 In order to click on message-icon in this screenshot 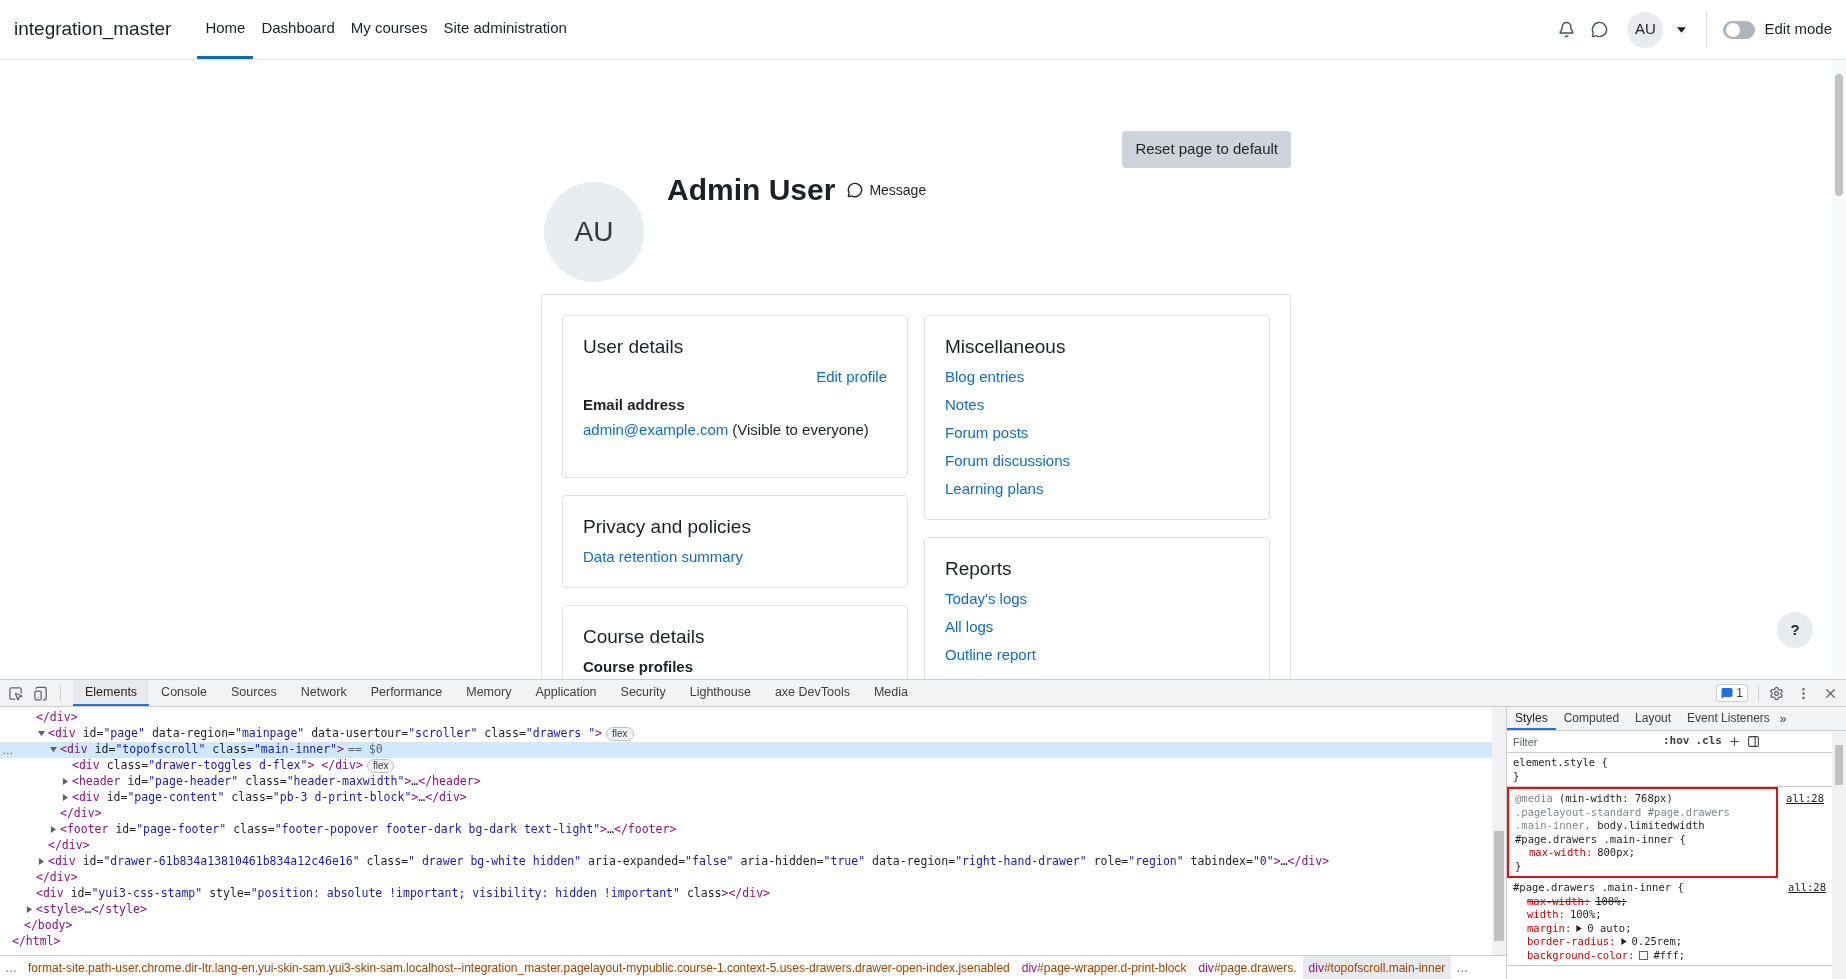, I will do `click(855, 190)`.